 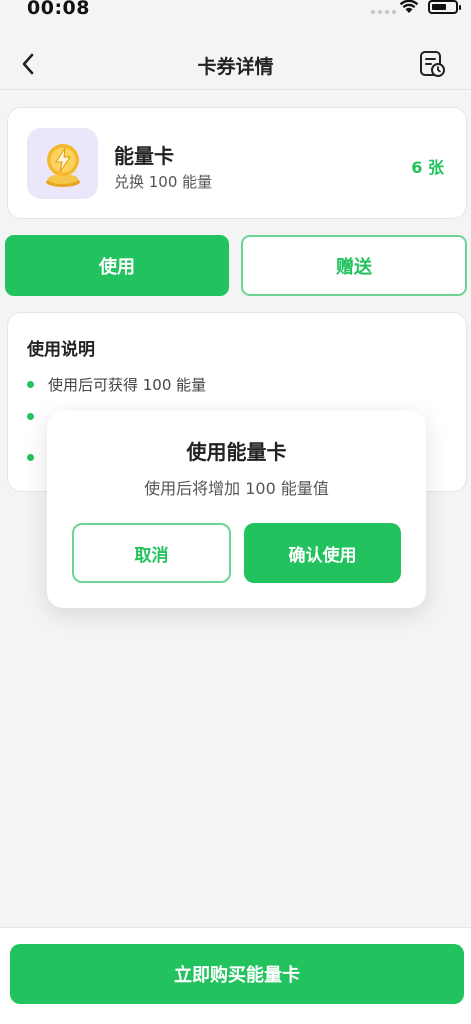 I want to click on bottom-bar: 立即购买能量卡, so click(x=235, y=975).